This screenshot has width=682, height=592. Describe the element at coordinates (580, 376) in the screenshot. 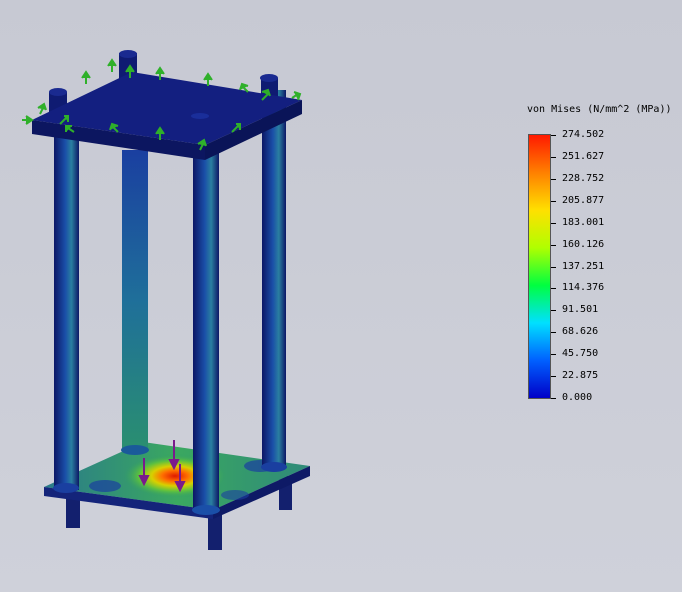

I see `legend-tick-label: 22.875` at that location.